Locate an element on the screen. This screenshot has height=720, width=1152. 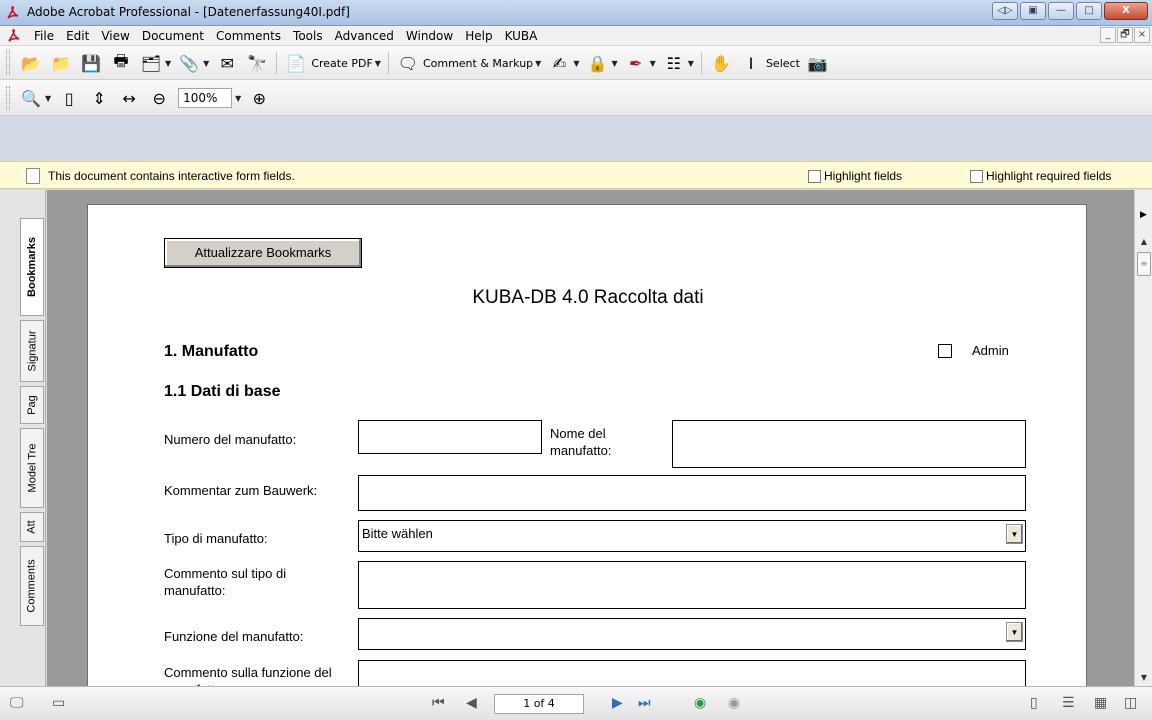
tab-pages: Pag is located at coordinates (32, 405).